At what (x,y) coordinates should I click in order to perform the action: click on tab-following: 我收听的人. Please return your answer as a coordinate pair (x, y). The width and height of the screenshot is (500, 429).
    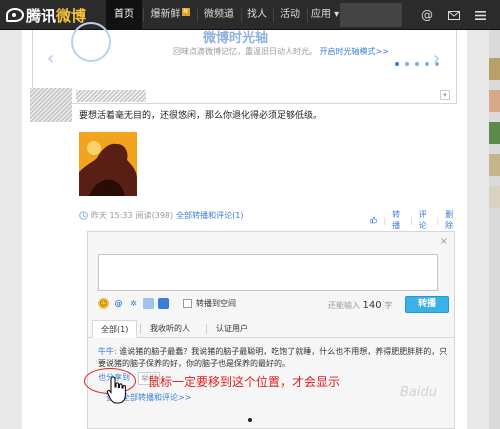
    Looking at the image, I should click on (170, 329).